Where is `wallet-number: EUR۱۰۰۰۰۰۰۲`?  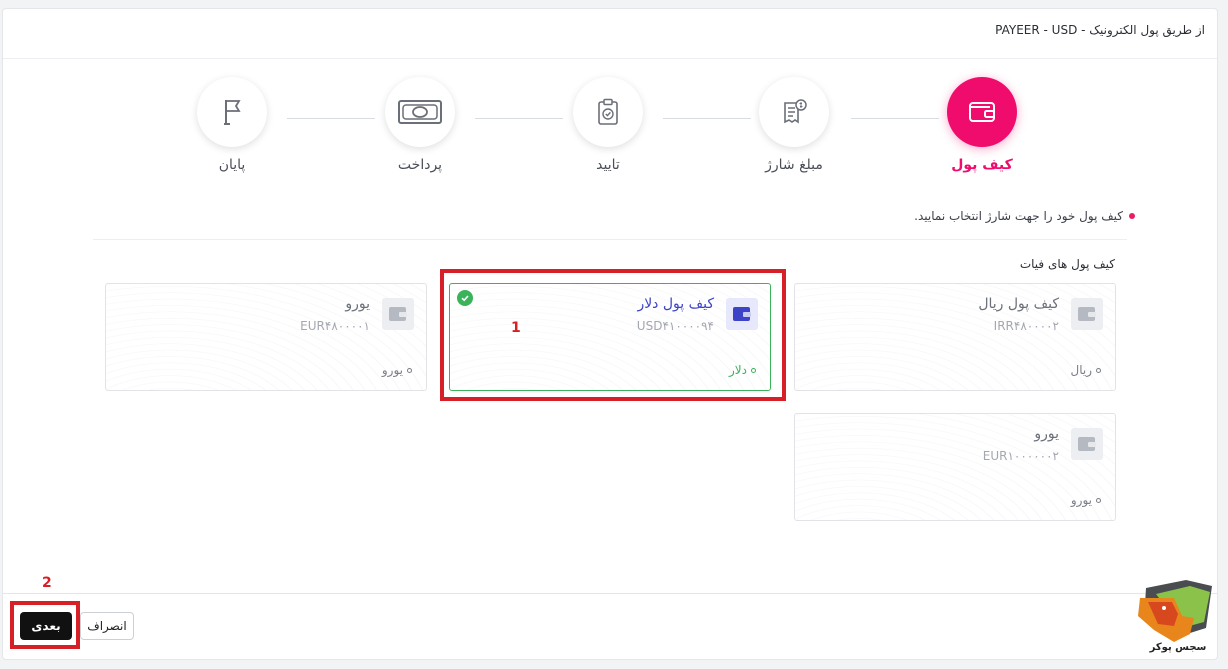 wallet-number: EUR۱۰۰۰۰۰۰۲ is located at coordinates (1020, 456).